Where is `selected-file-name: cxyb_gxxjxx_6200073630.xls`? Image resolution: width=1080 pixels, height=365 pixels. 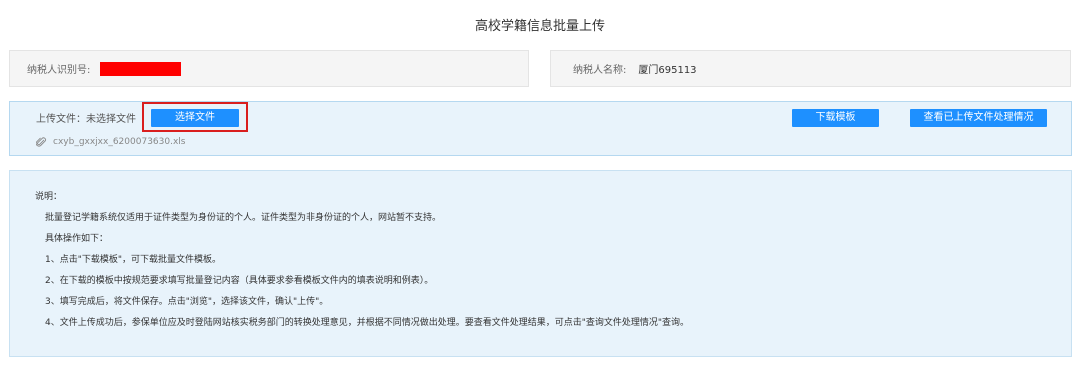 selected-file-name: cxyb_gxxjxx_6200073630.xls is located at coordinates (119, 142).